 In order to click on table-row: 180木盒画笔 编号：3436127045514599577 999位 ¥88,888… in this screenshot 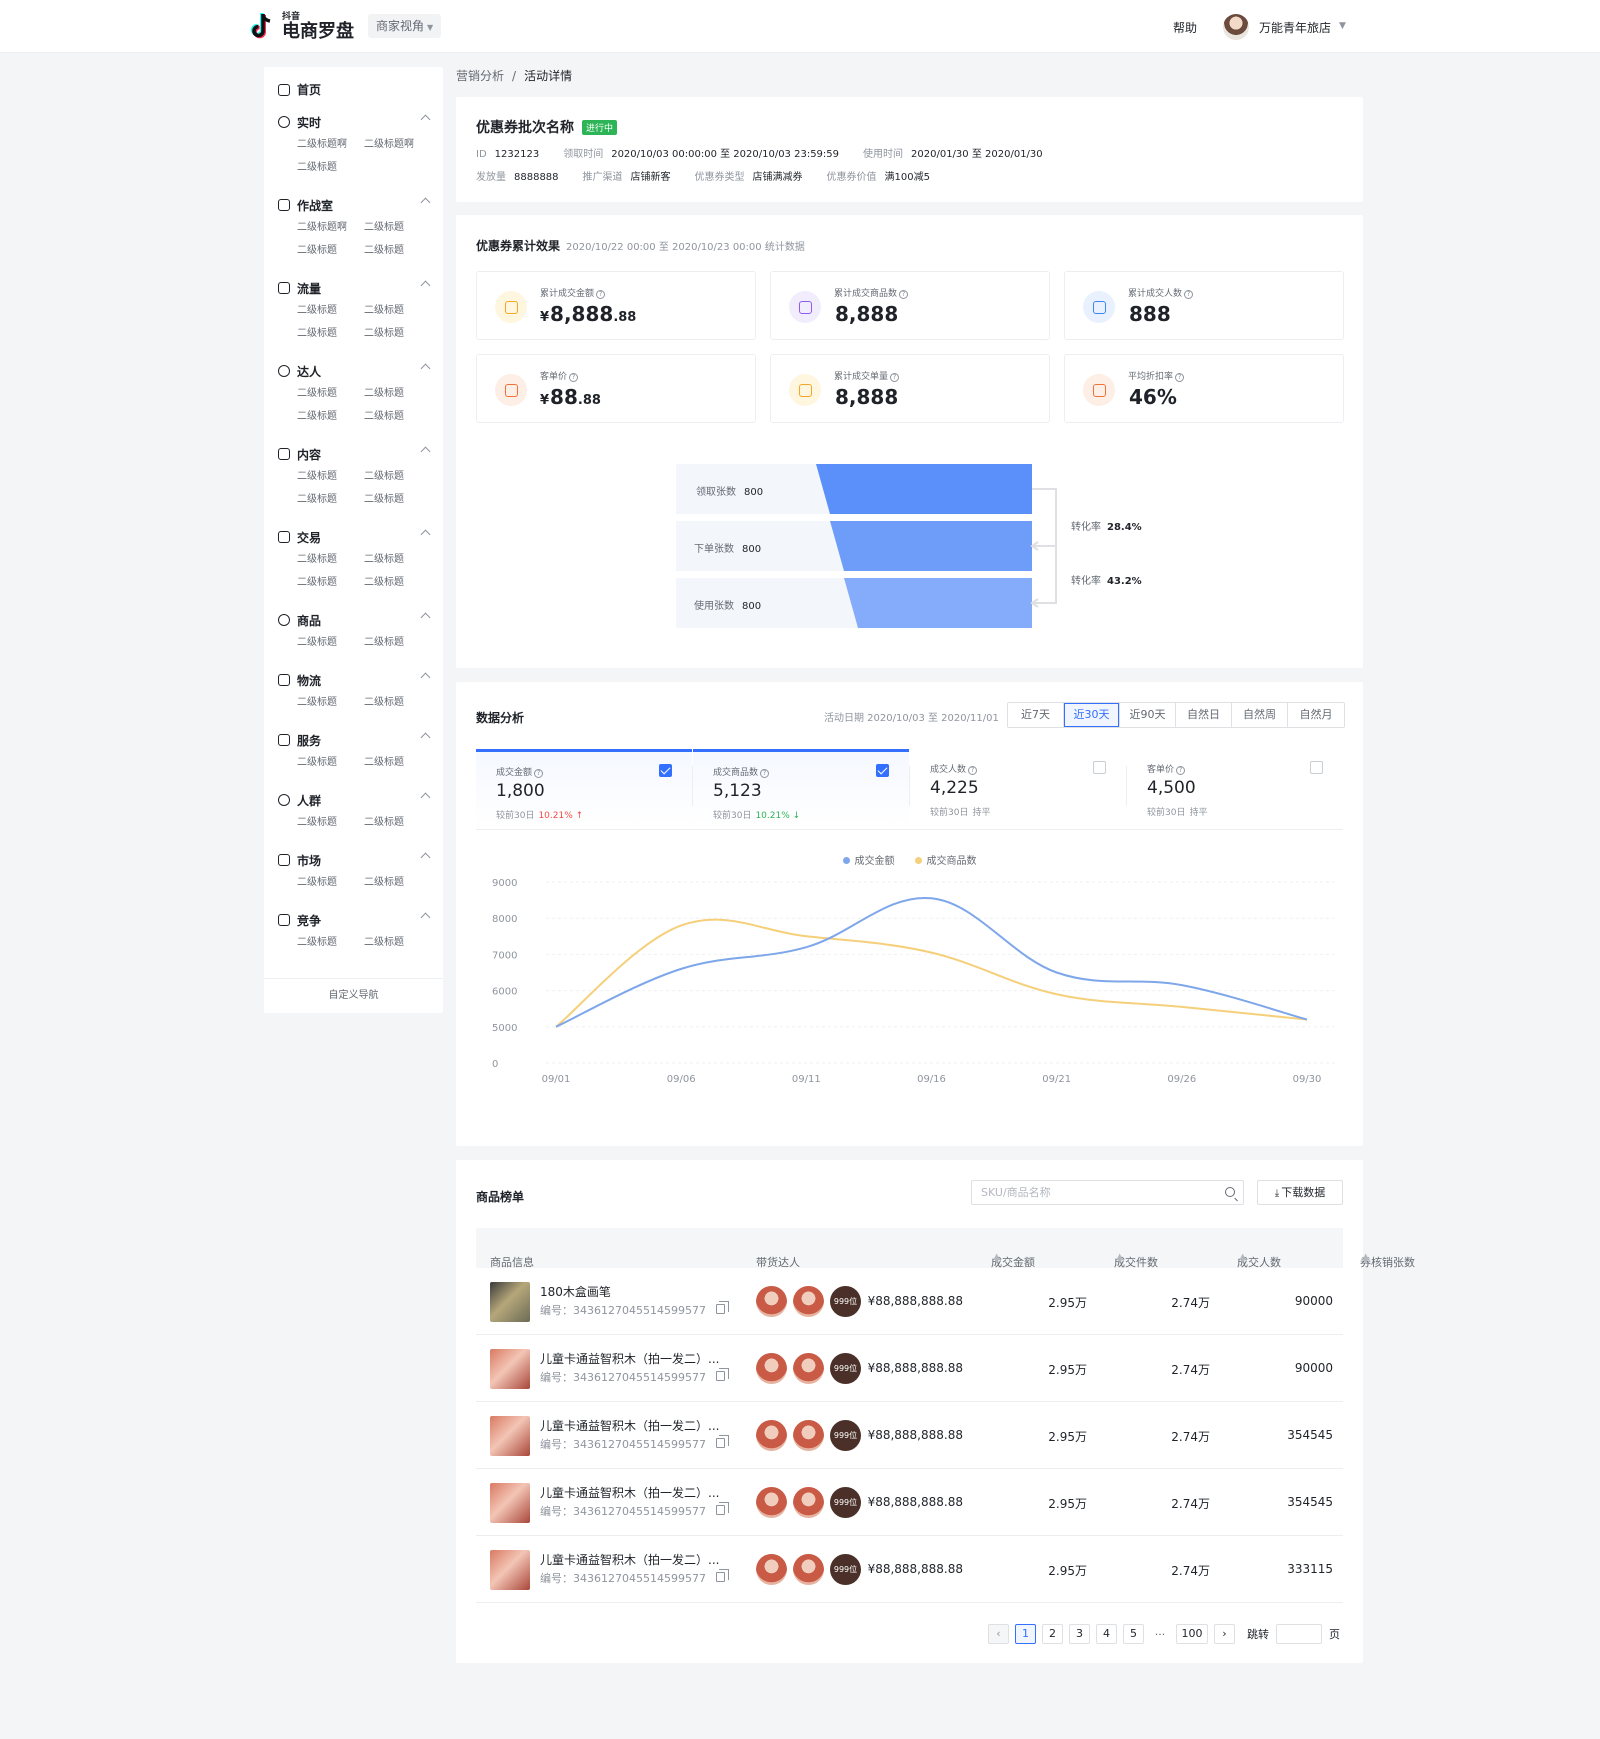, I will do `click(909, 1301)`.